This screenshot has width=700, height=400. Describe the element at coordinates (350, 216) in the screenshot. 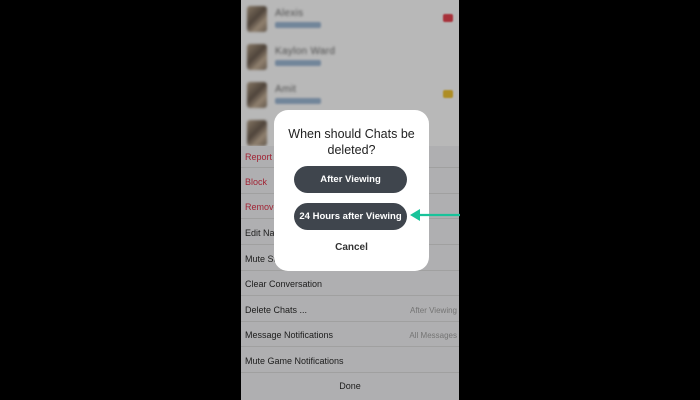

I see `24-hours-after-viewing-button: 24 Hours after Viewing` at that location.